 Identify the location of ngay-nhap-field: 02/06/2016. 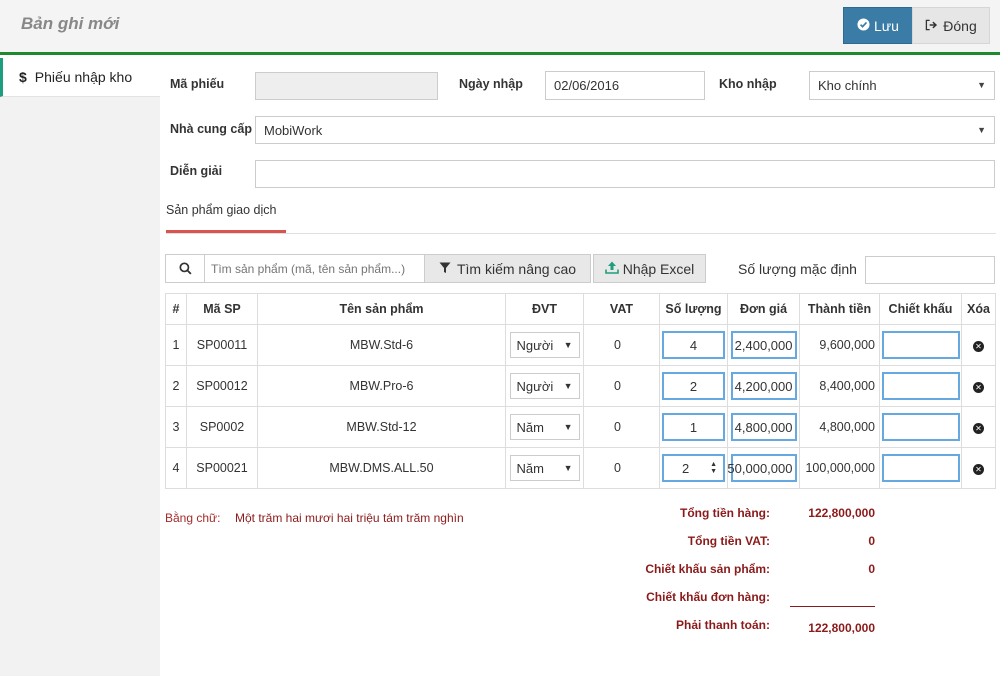
(625, 85).